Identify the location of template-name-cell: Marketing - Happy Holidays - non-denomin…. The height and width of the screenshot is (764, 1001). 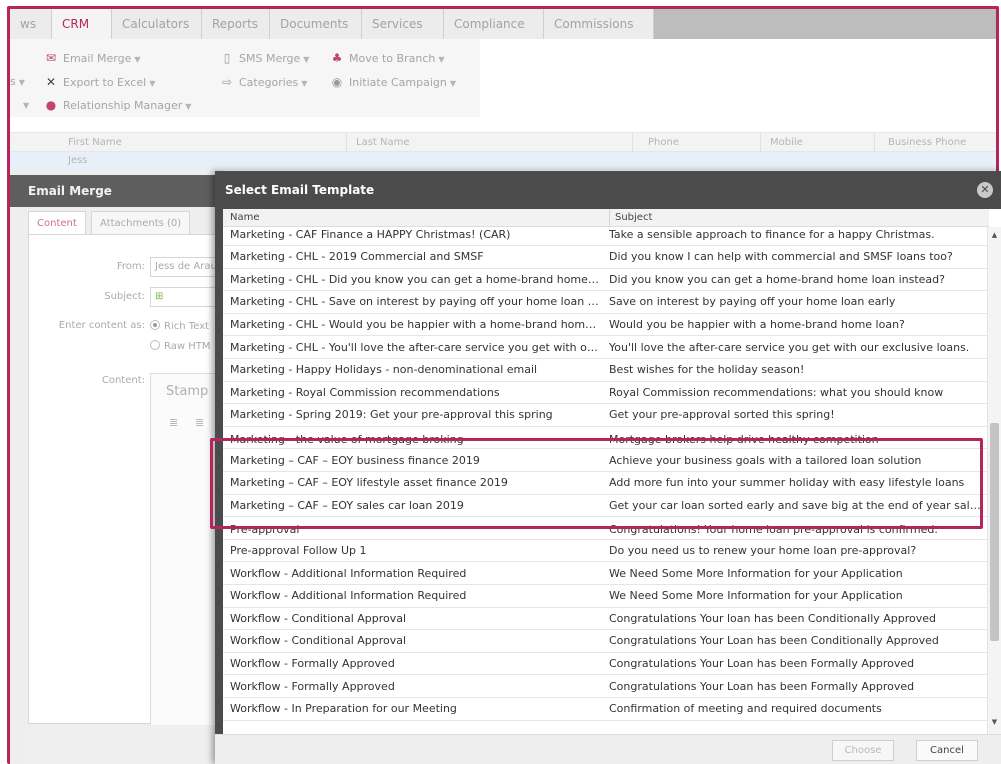
(384, 370).